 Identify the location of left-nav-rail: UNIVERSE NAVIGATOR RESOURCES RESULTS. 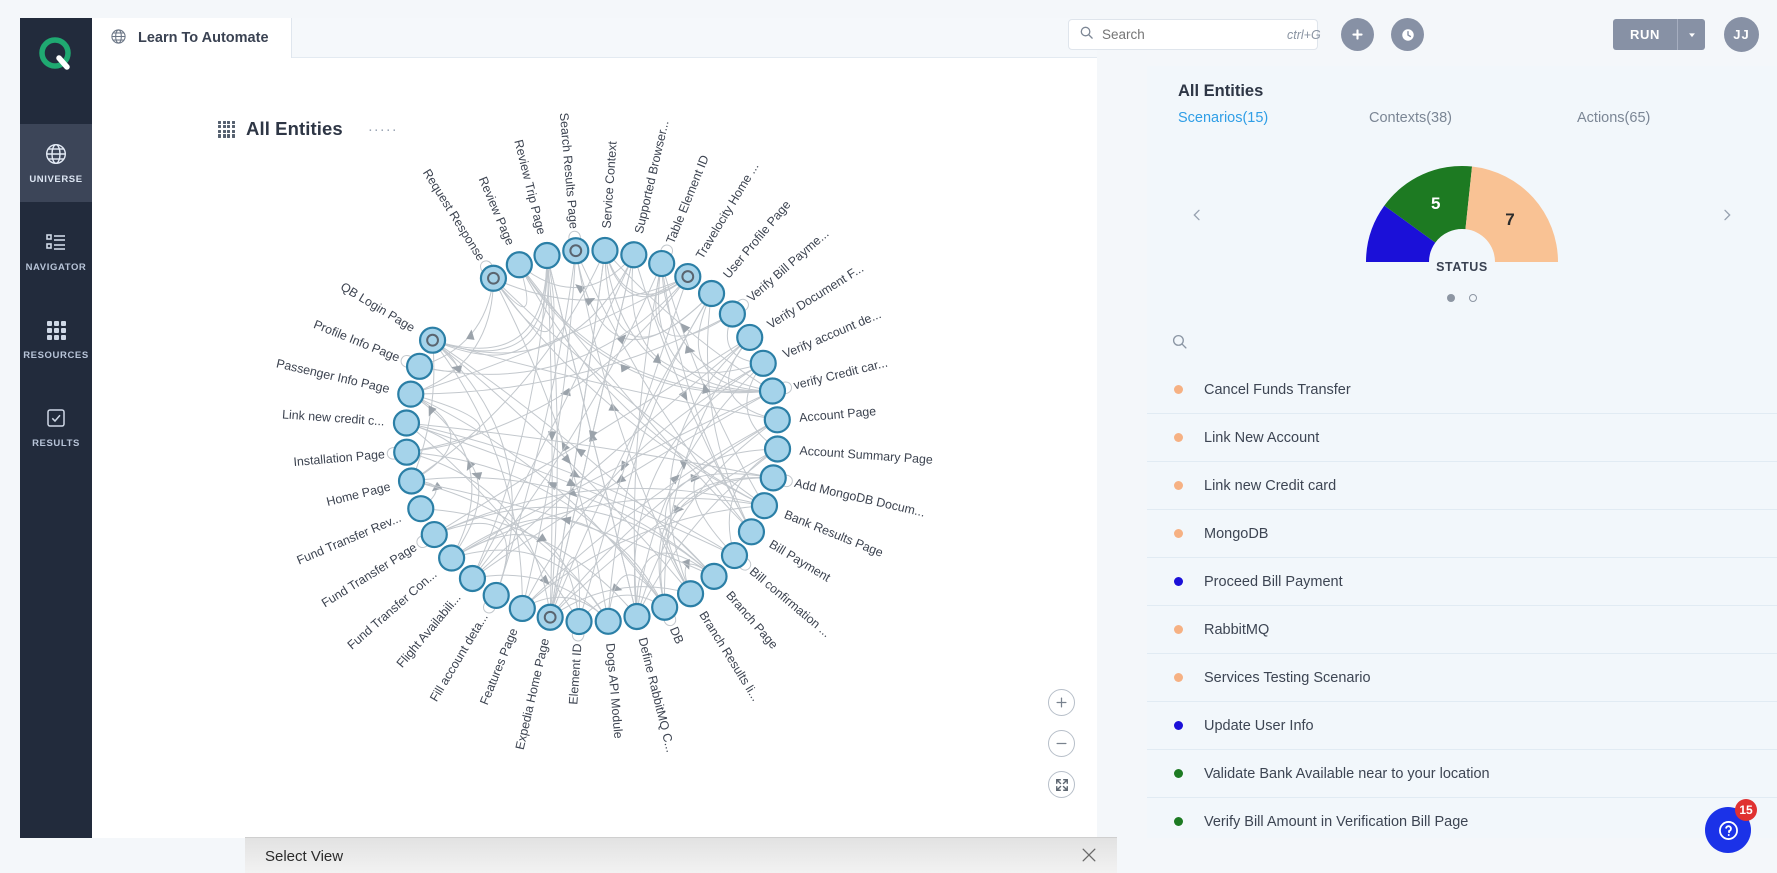
(56, 428).